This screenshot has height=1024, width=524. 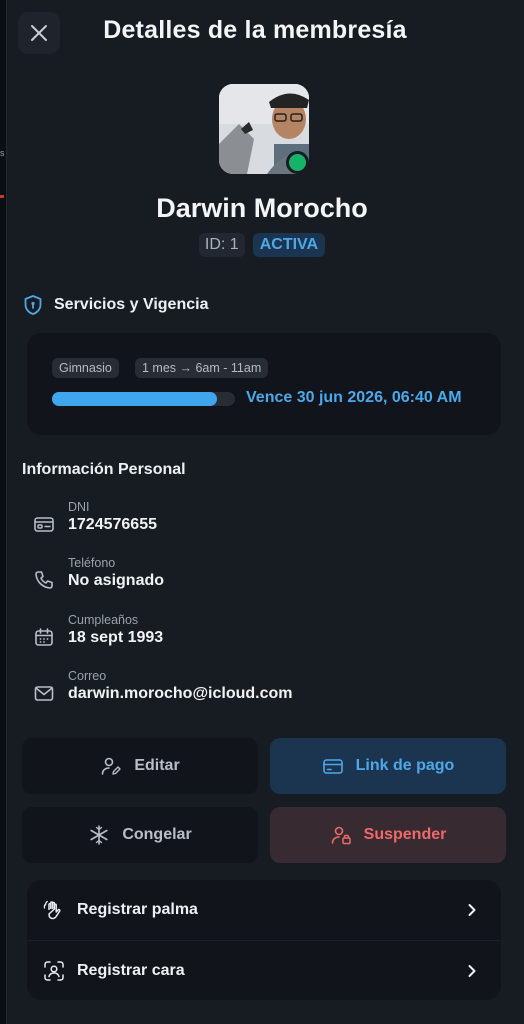 I want to click on freeze-button: Congelar, so click(x=140, y=835).